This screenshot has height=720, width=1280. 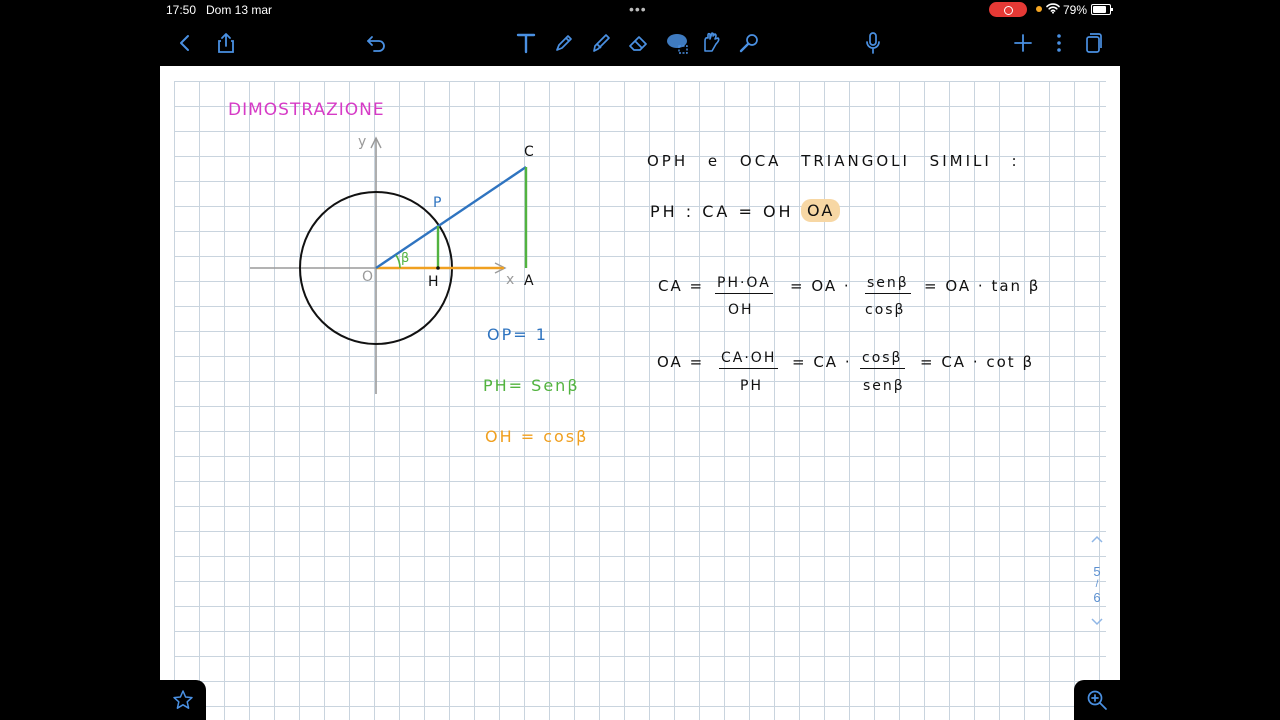 What do you see at coordinates (882, 359) in the screenshot?
I see `eq2-frac2-num: cosβ` at bounding box center [882, 359].